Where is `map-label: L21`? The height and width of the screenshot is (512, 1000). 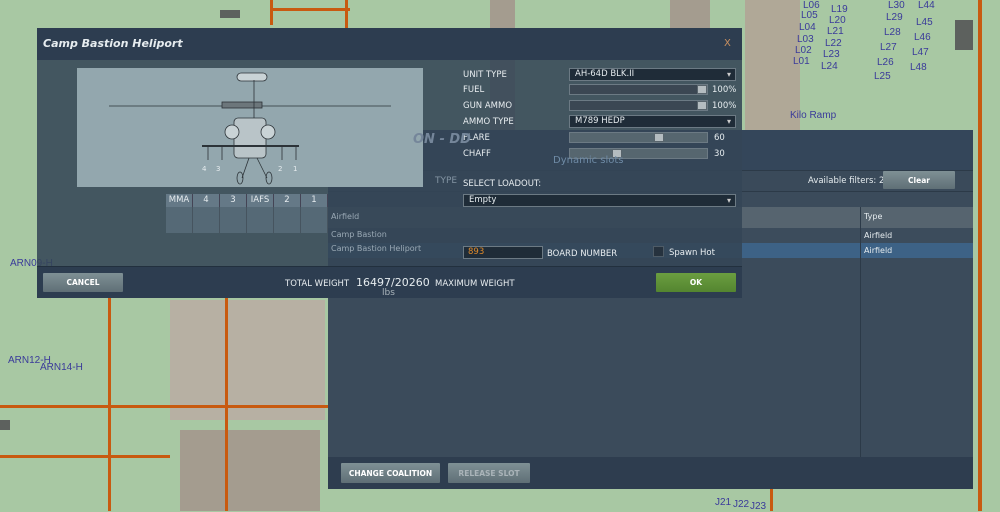 map-label: L21 is located at coordinates (835, 31).